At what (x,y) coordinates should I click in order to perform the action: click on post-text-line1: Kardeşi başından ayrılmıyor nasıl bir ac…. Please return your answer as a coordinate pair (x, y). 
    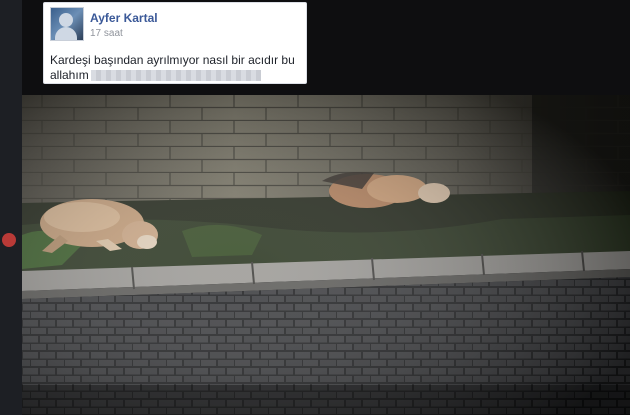
    Looking at the image, I should click on (172, 60).